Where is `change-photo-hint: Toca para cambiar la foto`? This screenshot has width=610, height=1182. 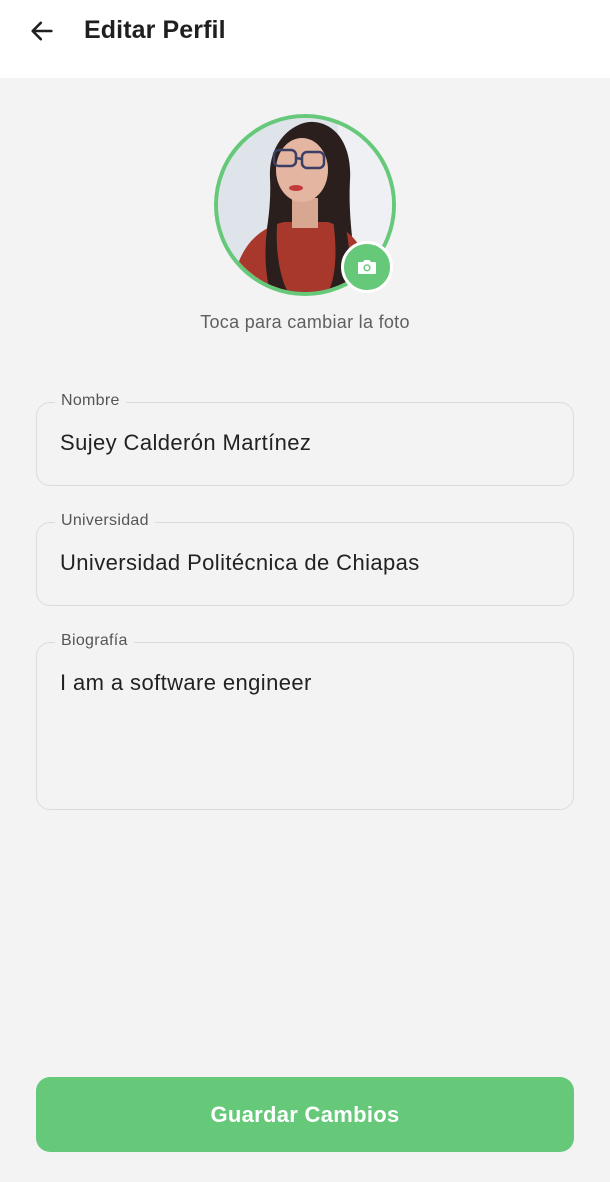
change-photo-hint: Toca para cambiar la foto is located at coordinates (305, 322).